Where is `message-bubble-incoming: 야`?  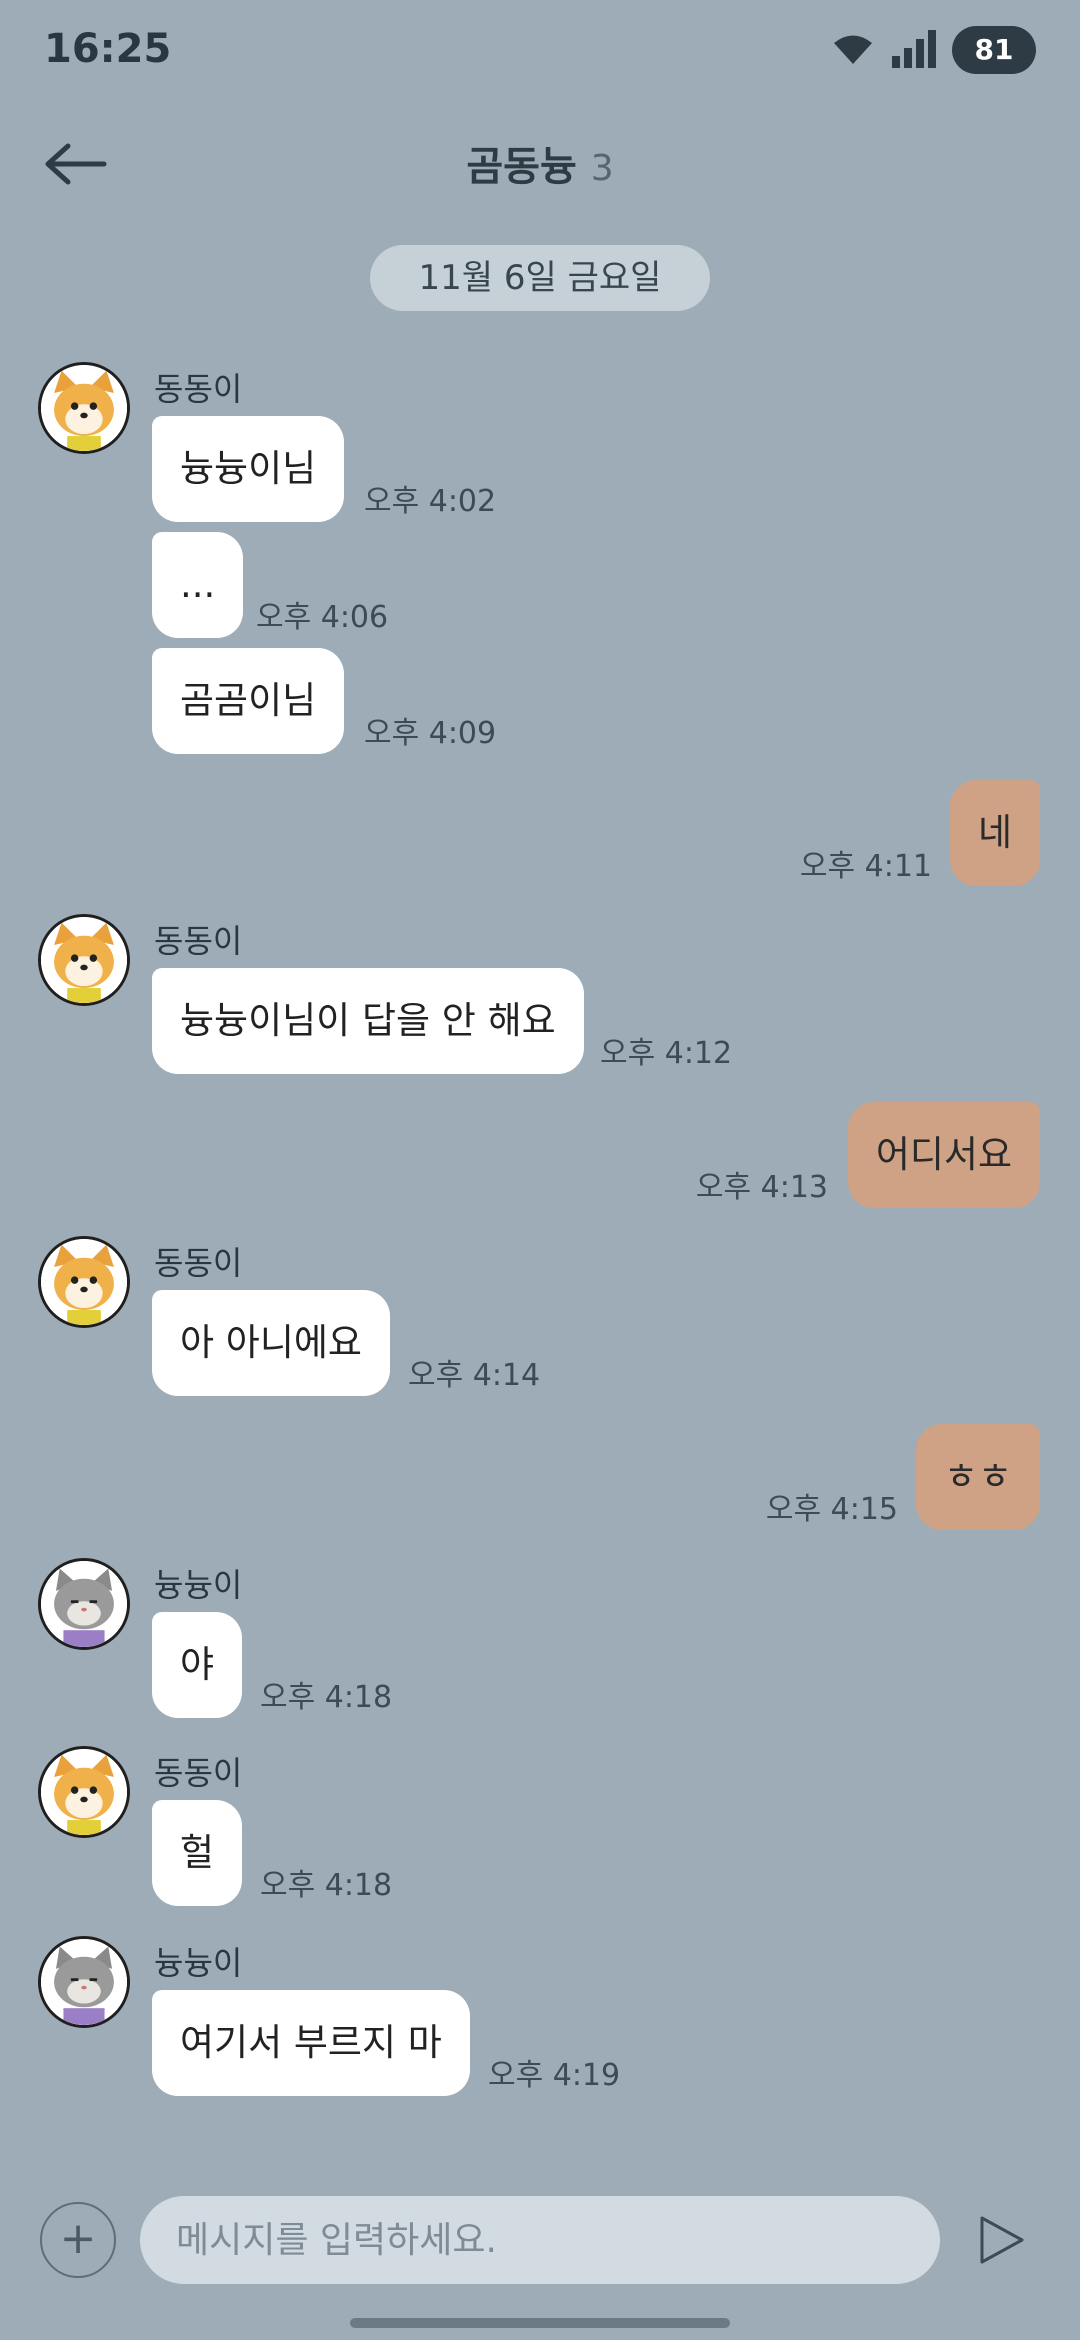 message-bubble-incoming: 야 is located at coordinates (197, 1665).